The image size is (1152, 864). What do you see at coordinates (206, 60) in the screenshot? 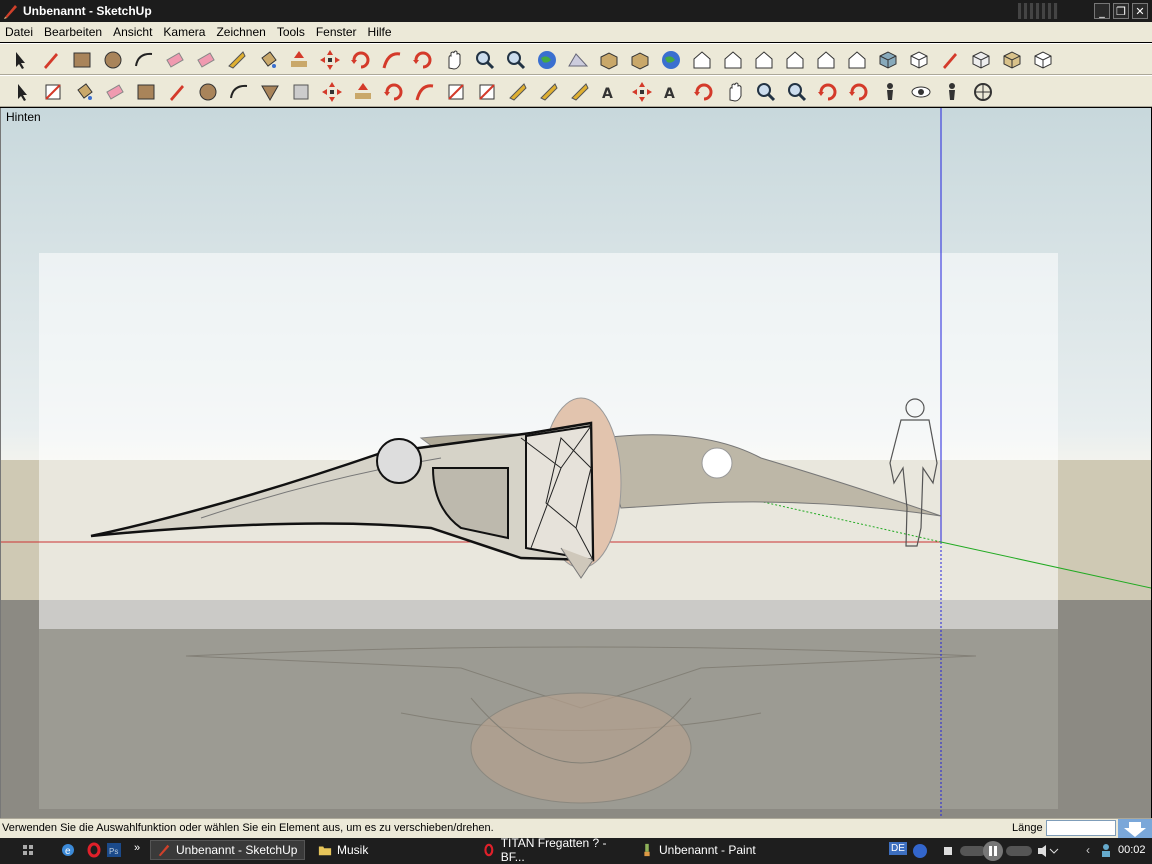
I see `eraser-pink-tool-button` at bounding box center [206, 60].